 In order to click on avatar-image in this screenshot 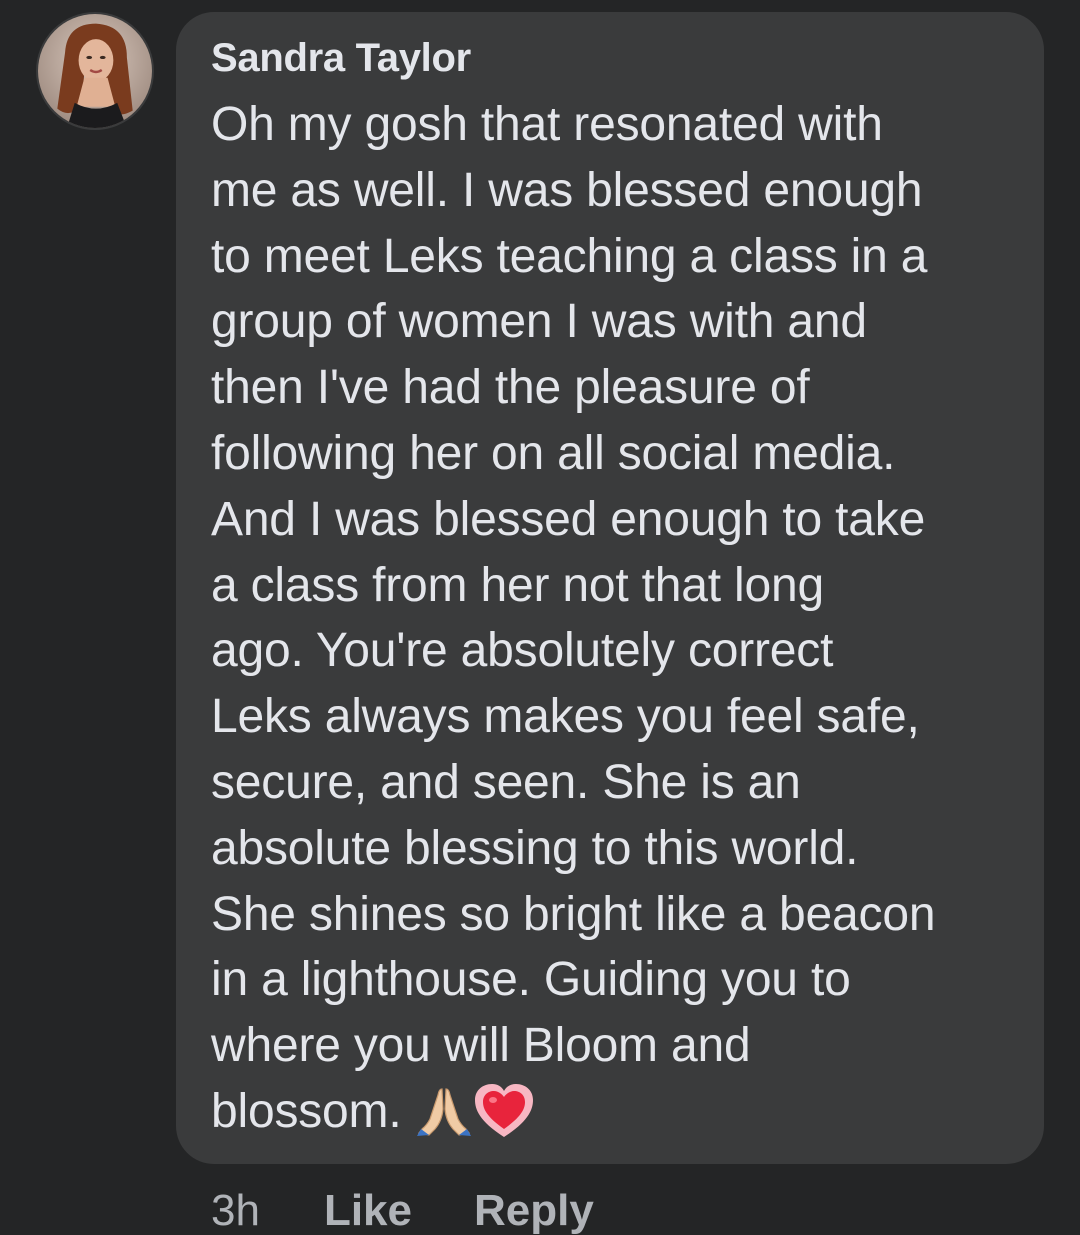, I will do `click(95, 71)`.